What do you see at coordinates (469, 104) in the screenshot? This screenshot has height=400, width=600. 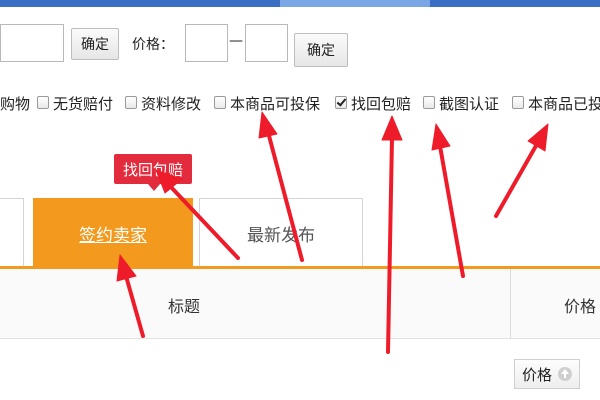 I see `checkbox-label-5: 截图认证` at bounding box center [469, 104].